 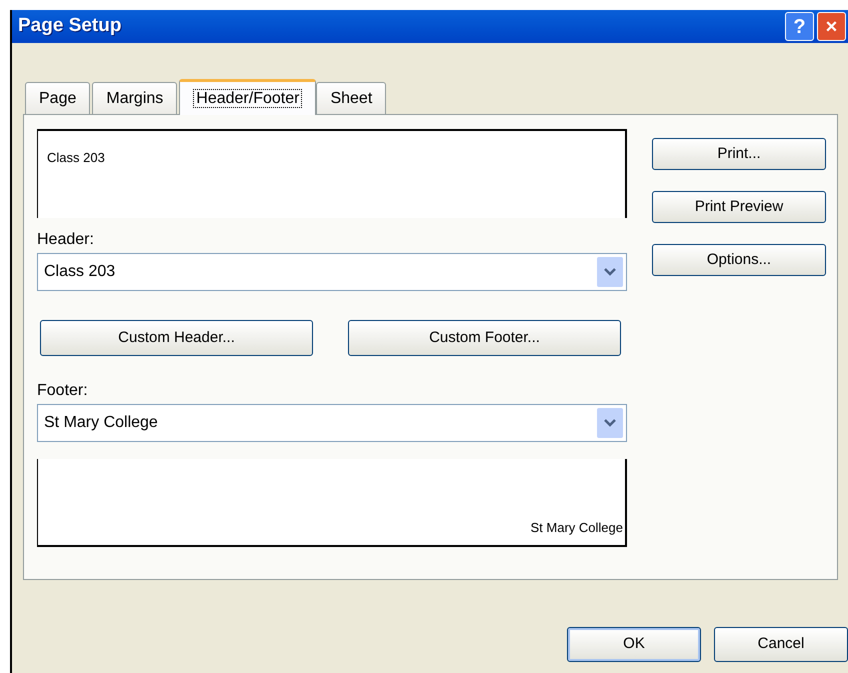 I want to click on preview-text: St Mary College, so click(x=576, y=527).